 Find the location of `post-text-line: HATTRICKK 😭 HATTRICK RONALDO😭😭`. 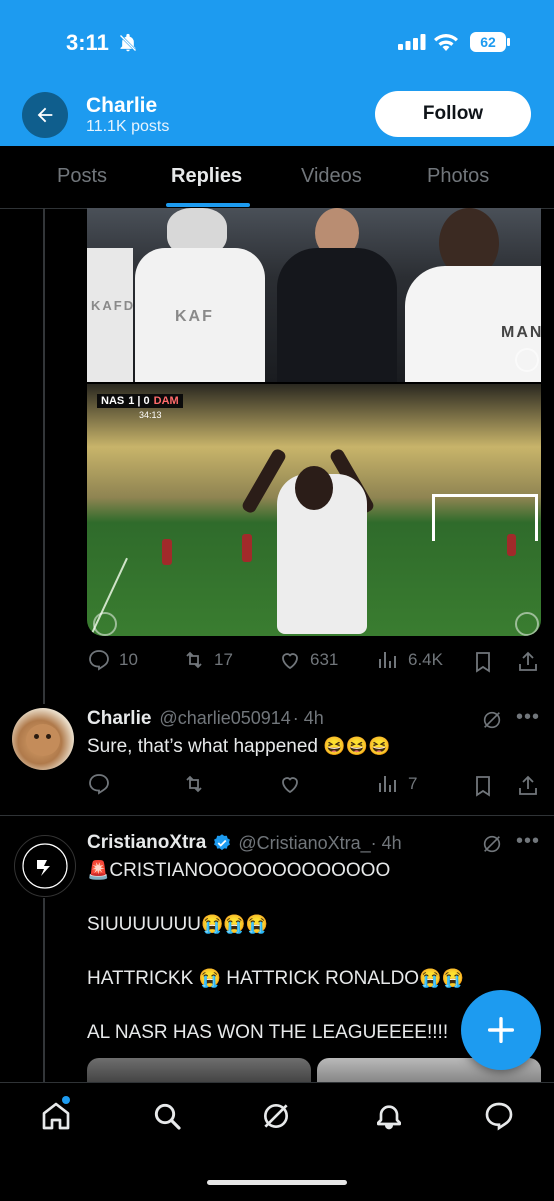

post-text-line: HATTRICKK 😭 HATTRICK RONALDO😭😭 is located at coordinates (275, 979).